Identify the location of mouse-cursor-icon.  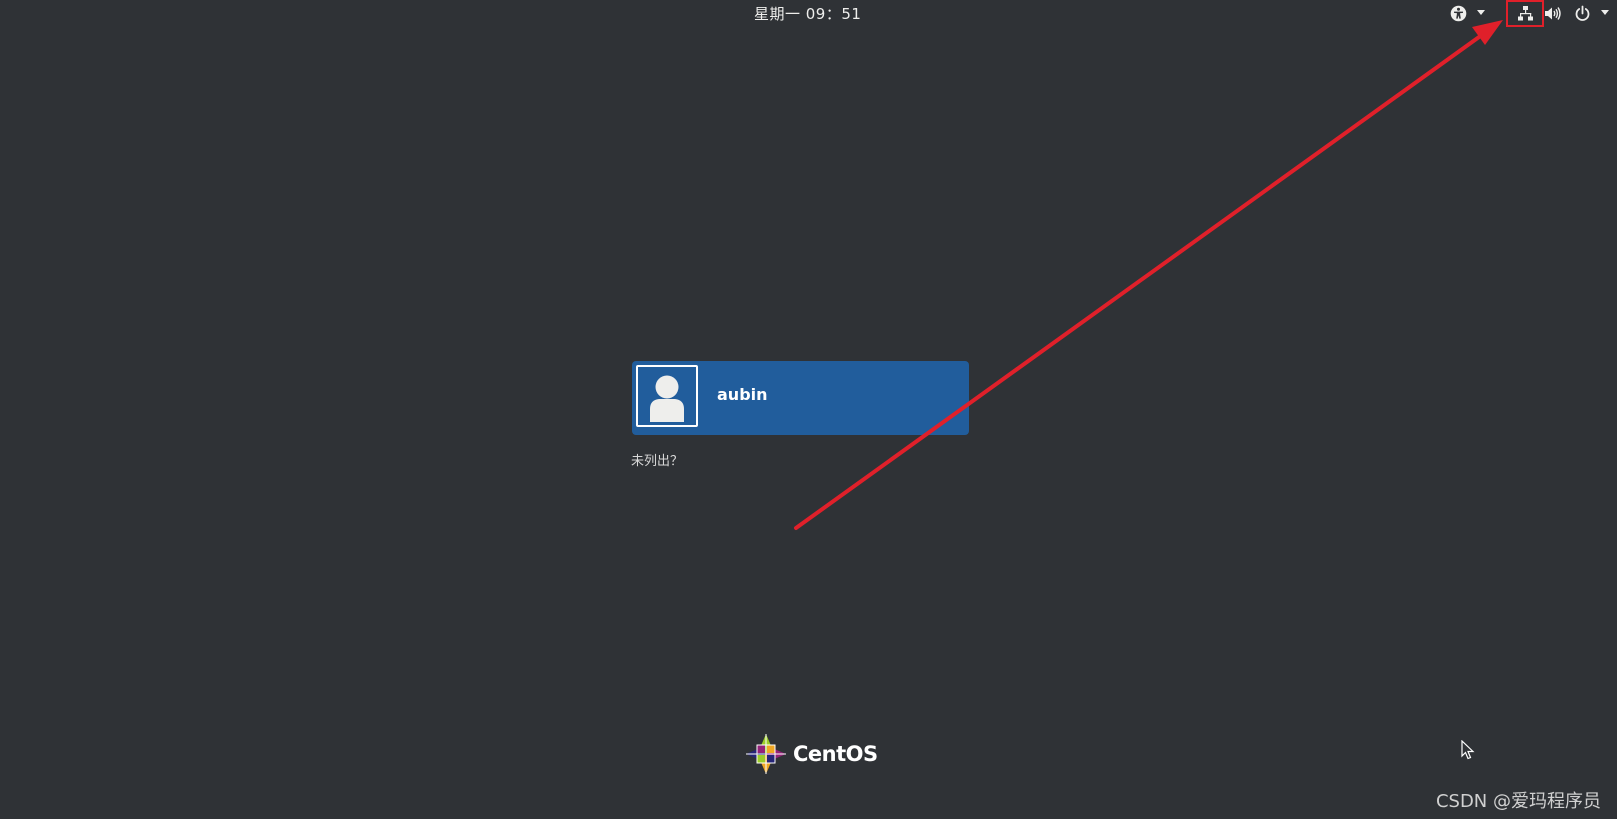
(1468, 751).